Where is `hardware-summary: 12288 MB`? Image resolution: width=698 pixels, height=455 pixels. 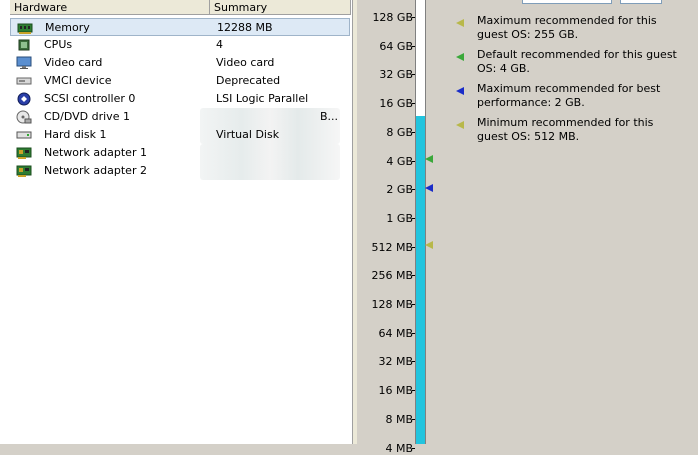 hardware-summary: 12288 MB is located at coordinates (245, 27).